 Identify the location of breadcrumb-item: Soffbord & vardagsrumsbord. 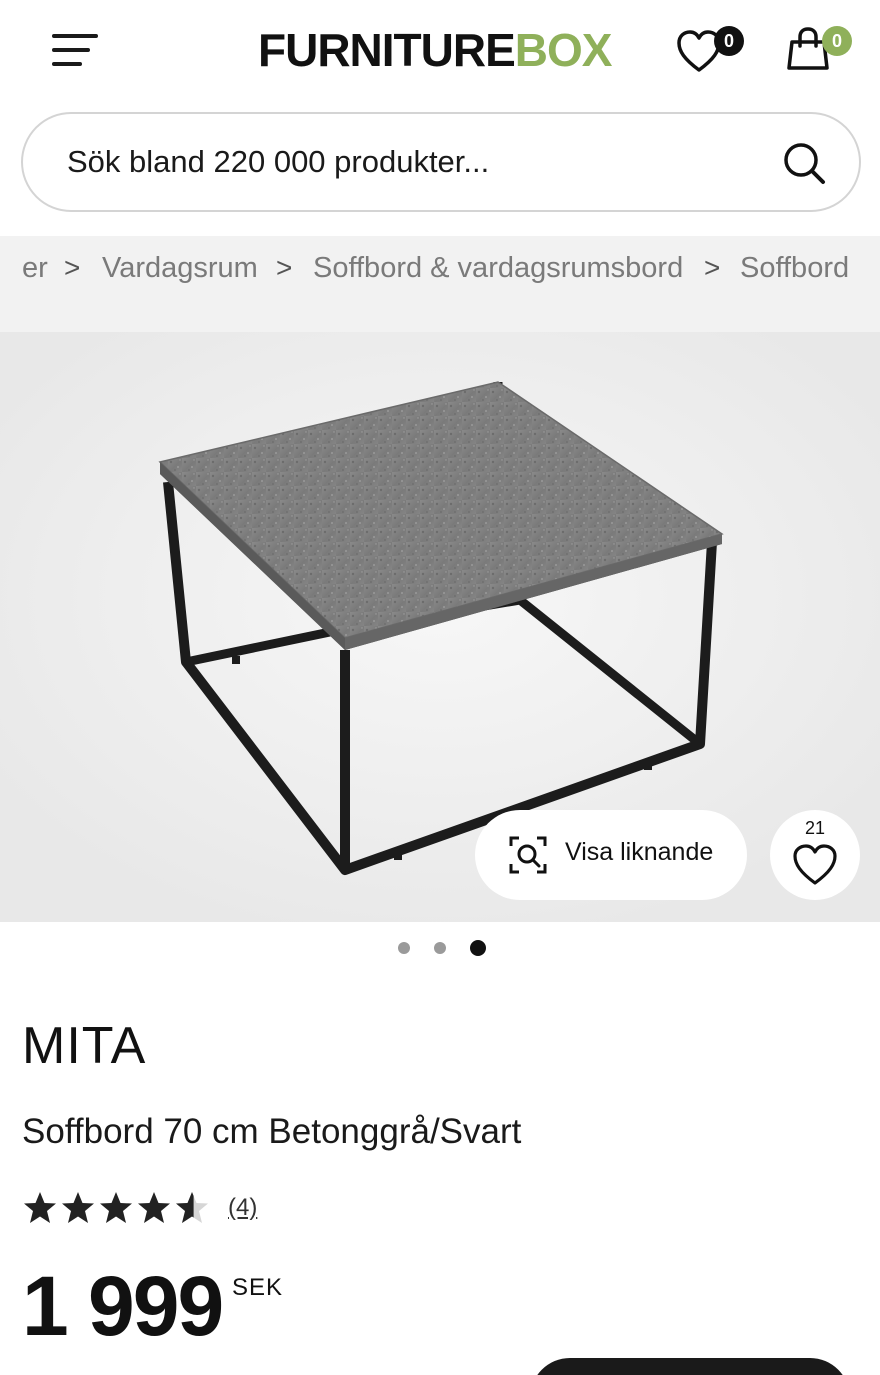
(498, 268).